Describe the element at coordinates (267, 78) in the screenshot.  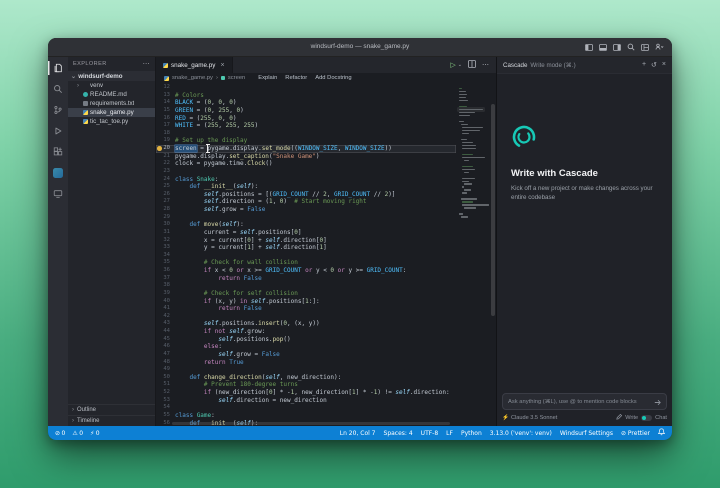
I see `lens-action-explain: Explain` at that location.